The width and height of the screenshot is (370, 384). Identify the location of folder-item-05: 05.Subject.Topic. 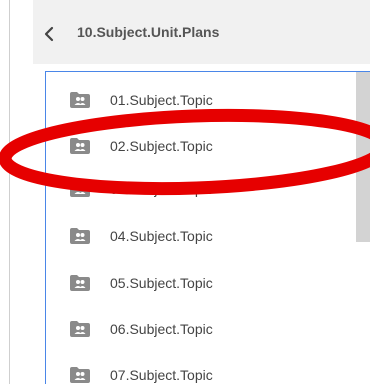
(201, 284).